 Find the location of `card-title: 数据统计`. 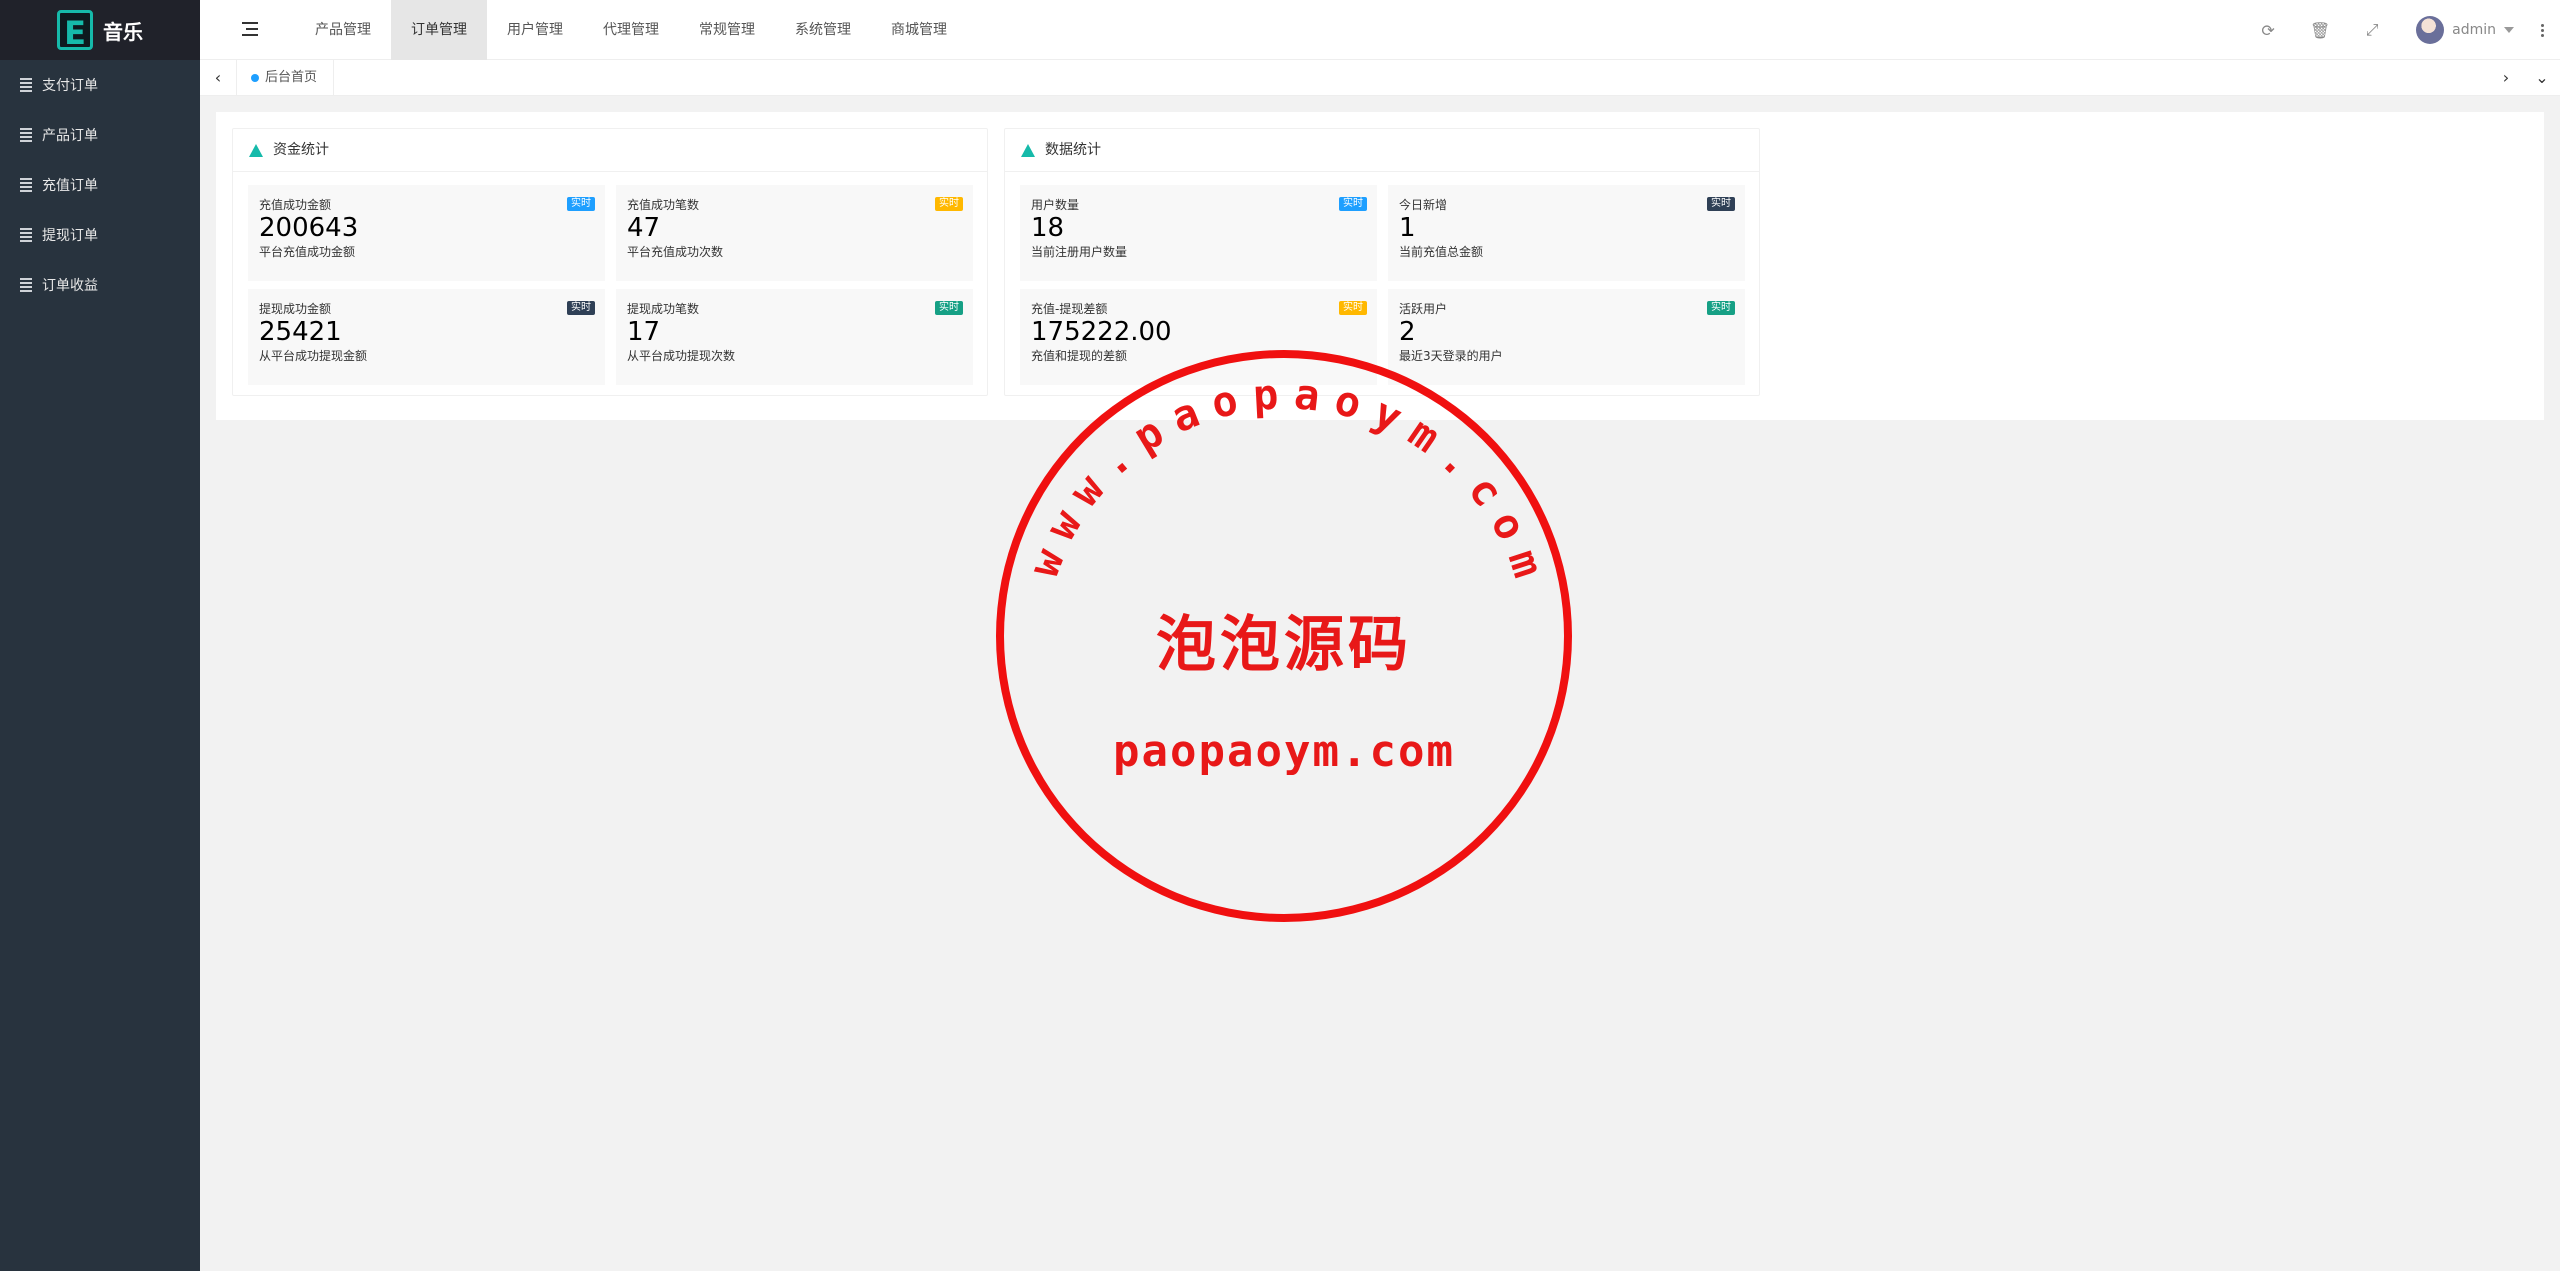

card-title: 数据统计 is located at coordinates (1382, 150).